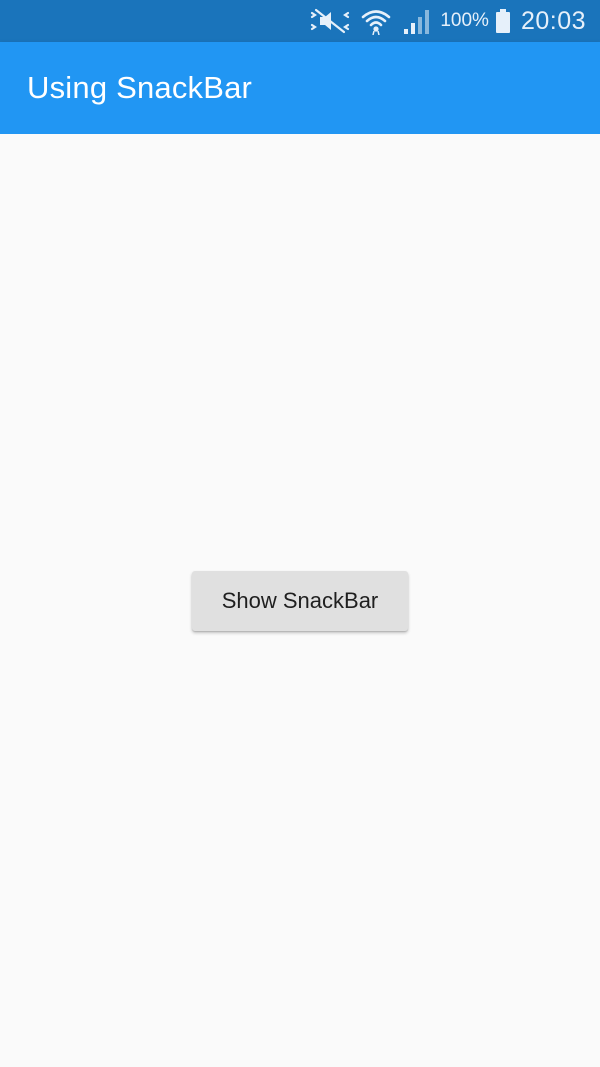  Describe the element at coordinates (417, 21) in the screenshot. I see `signal-icon` at that location.